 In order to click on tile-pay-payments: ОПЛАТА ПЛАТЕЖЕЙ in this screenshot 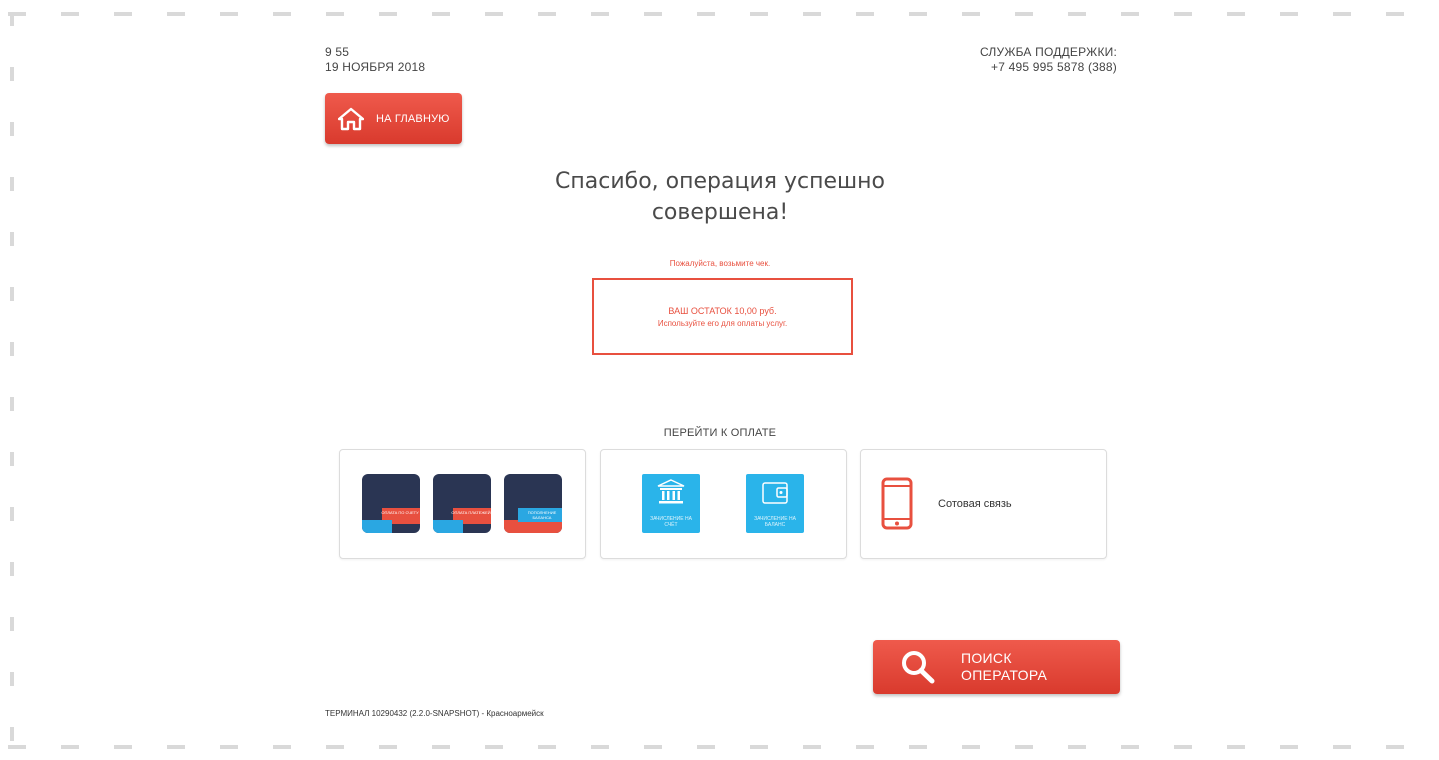, I will do `click(462, 503)`.